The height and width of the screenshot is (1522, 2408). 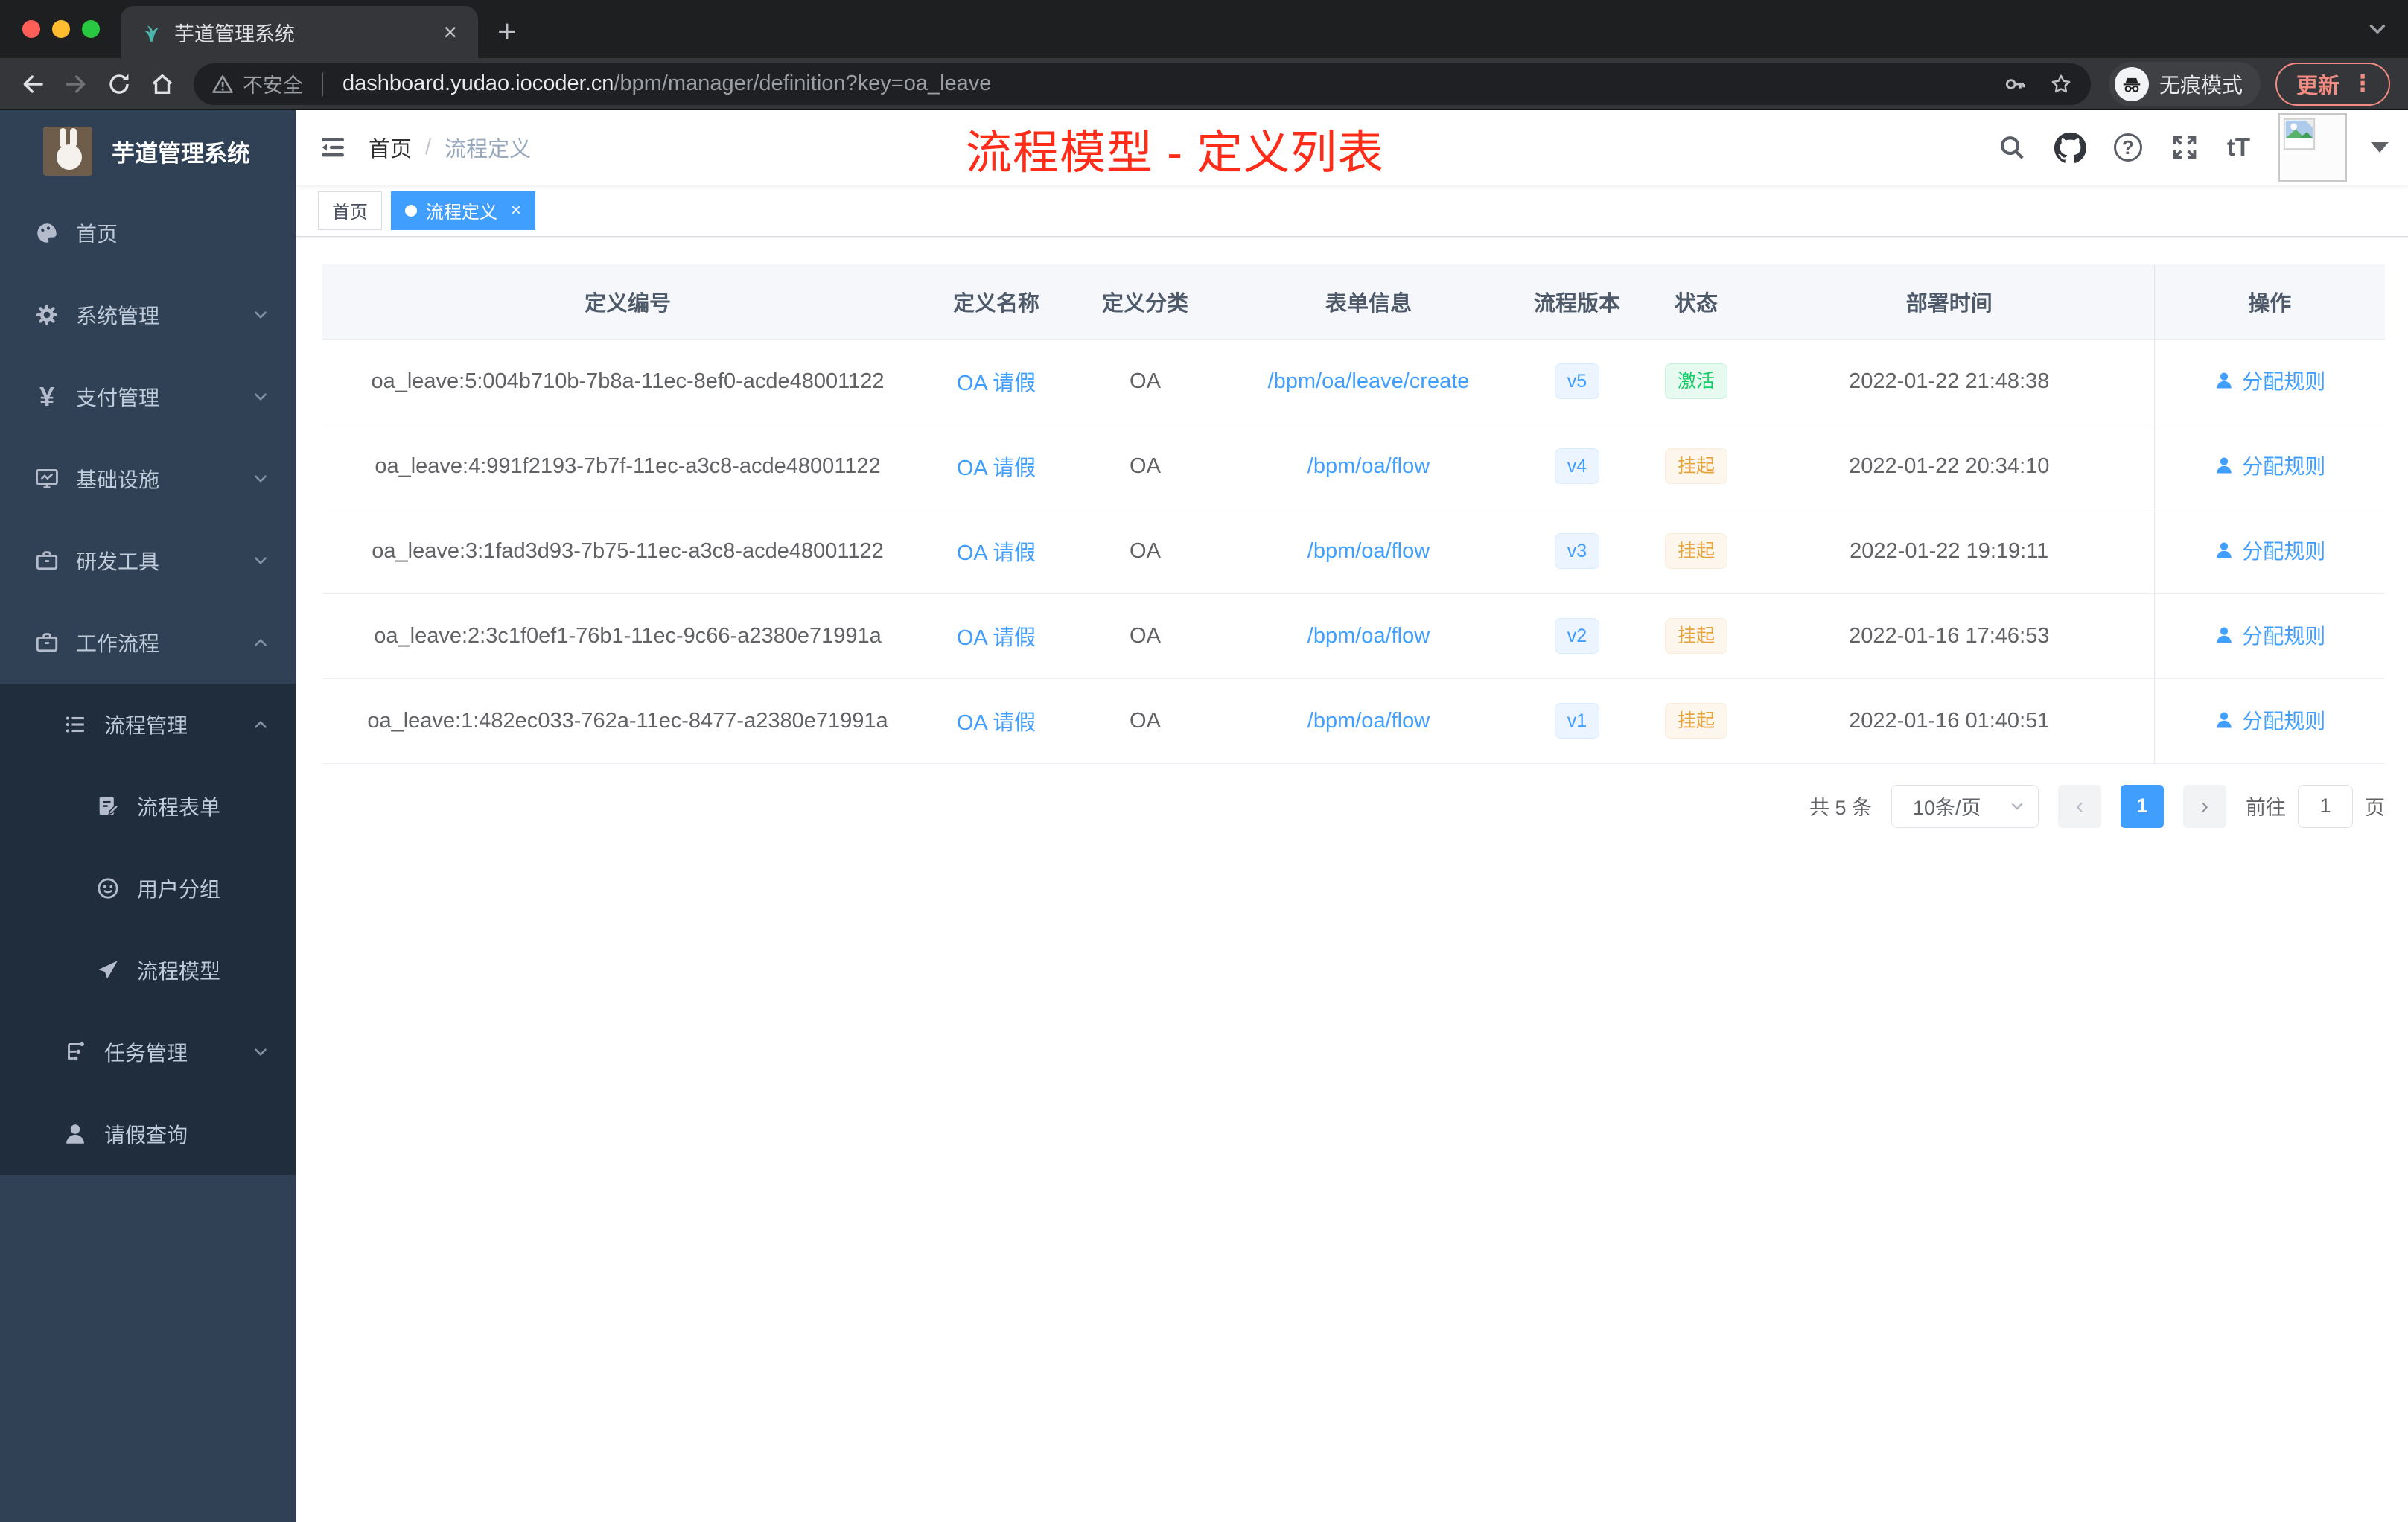 What do you see at coordinates (148, 561) in the screenshot?
I see `sidebar-item-dev-tools: 研发工具` at bounding box center [148, 561].